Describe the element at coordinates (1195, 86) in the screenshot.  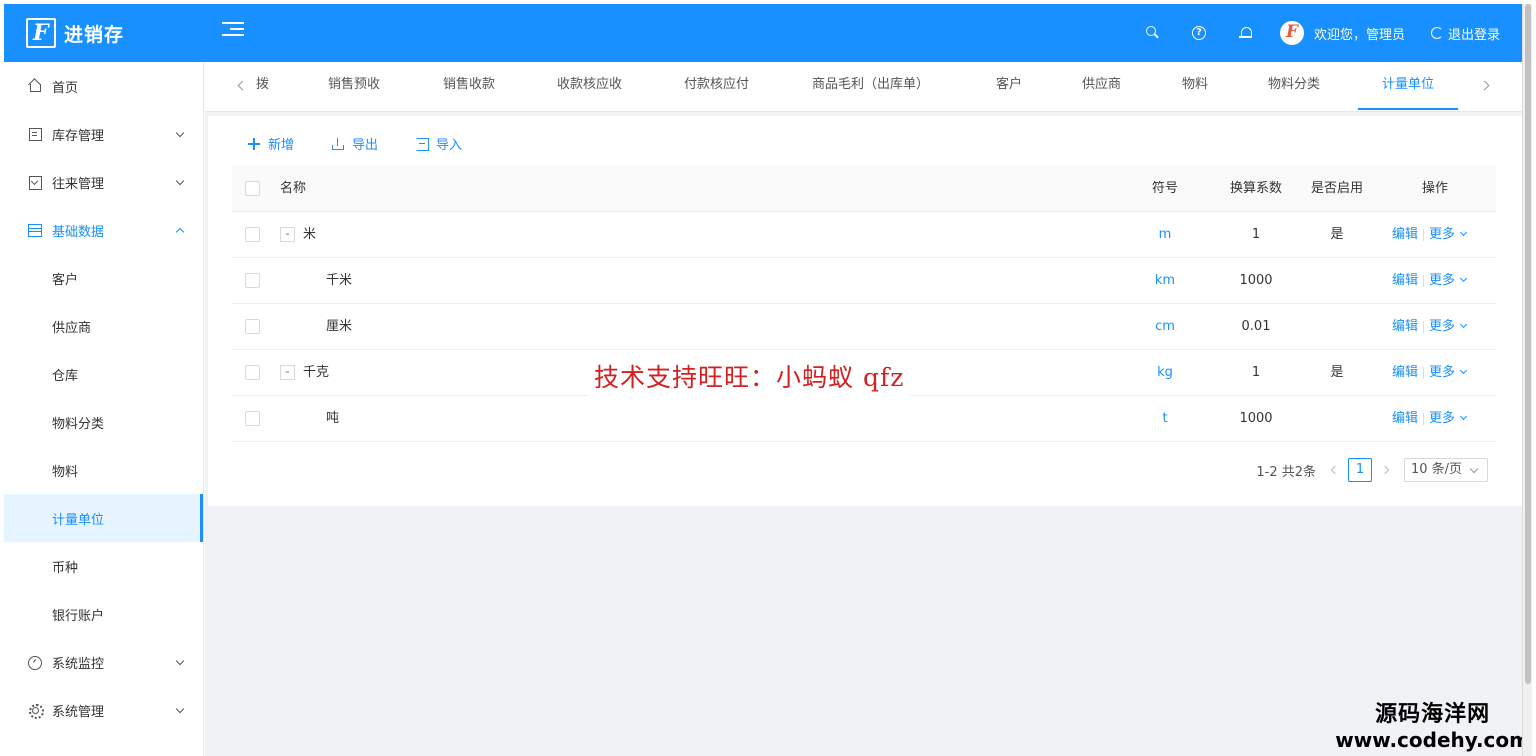
I see `tab-material: 物料` at that location.